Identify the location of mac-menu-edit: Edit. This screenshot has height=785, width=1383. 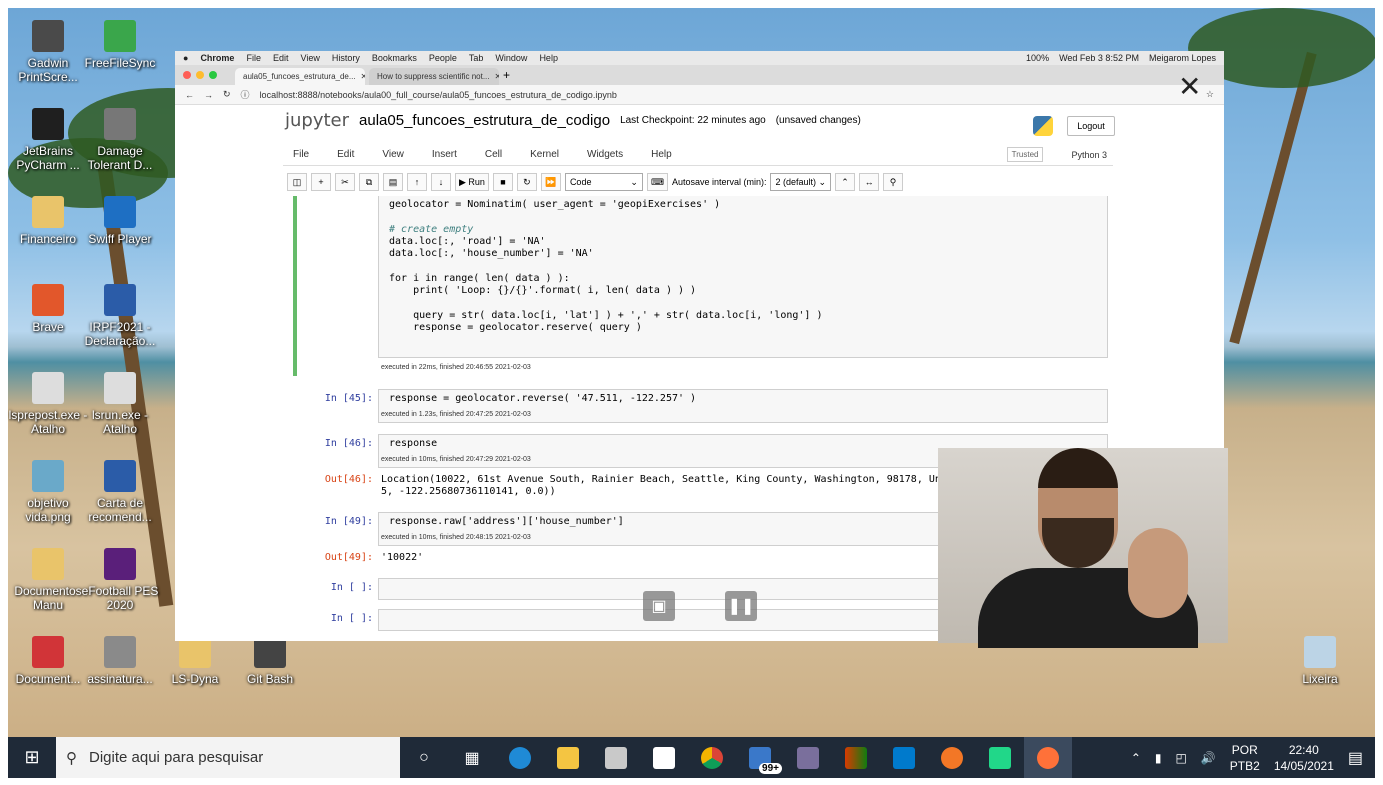
(281, 58).